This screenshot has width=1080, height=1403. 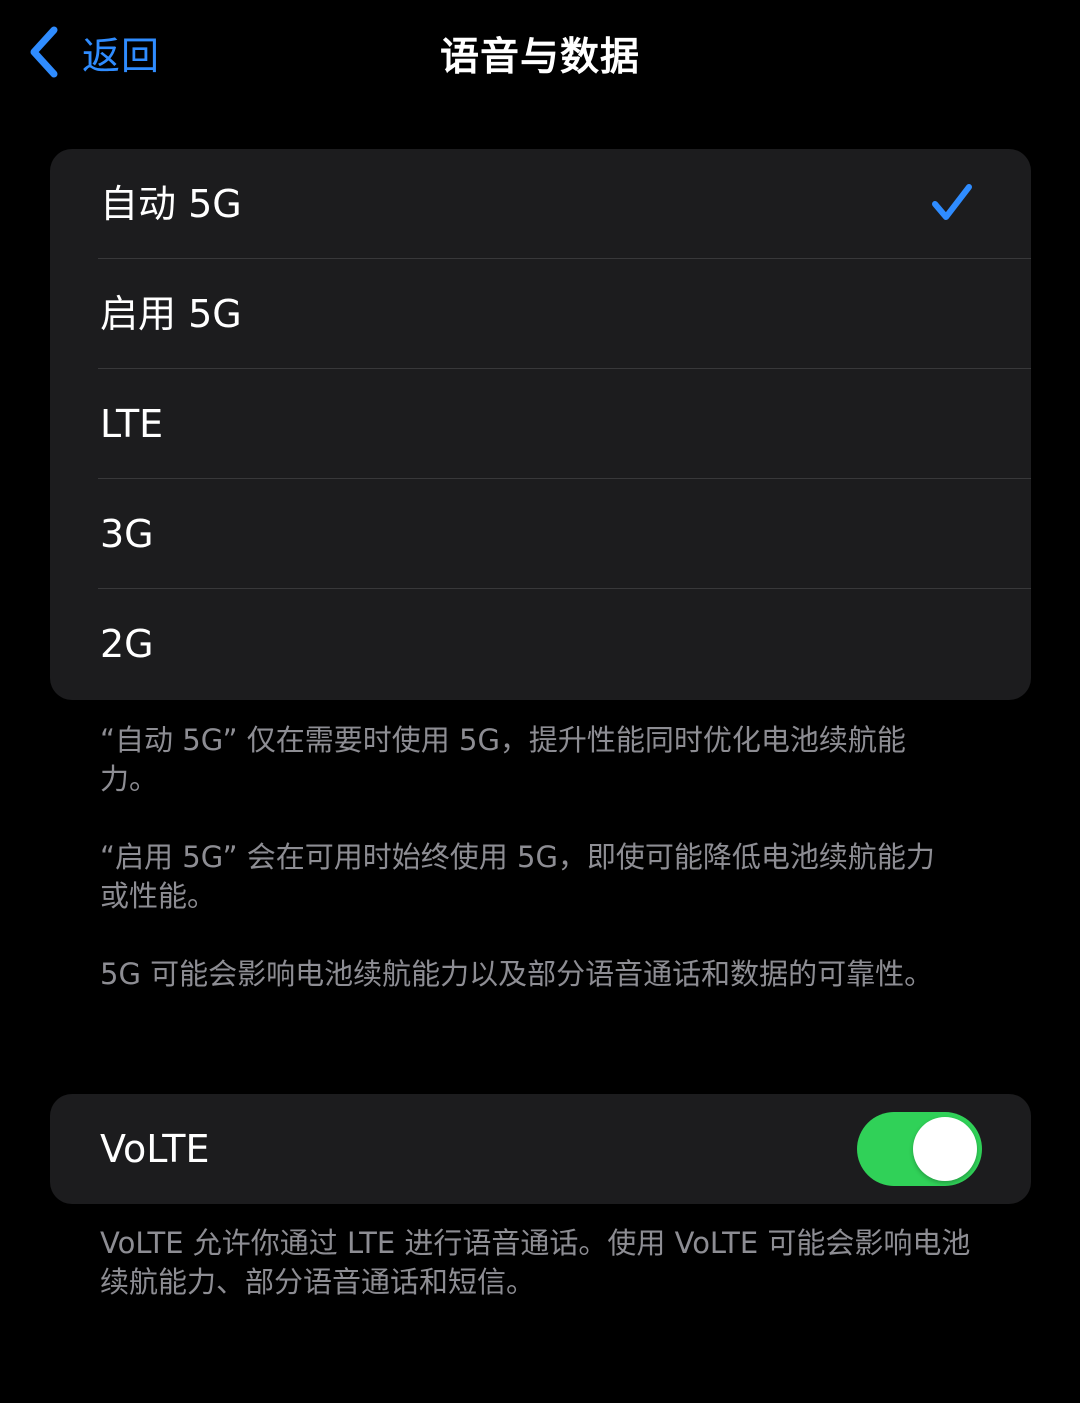 I want to click on volte-toggle, so click(x=919, y=1149).